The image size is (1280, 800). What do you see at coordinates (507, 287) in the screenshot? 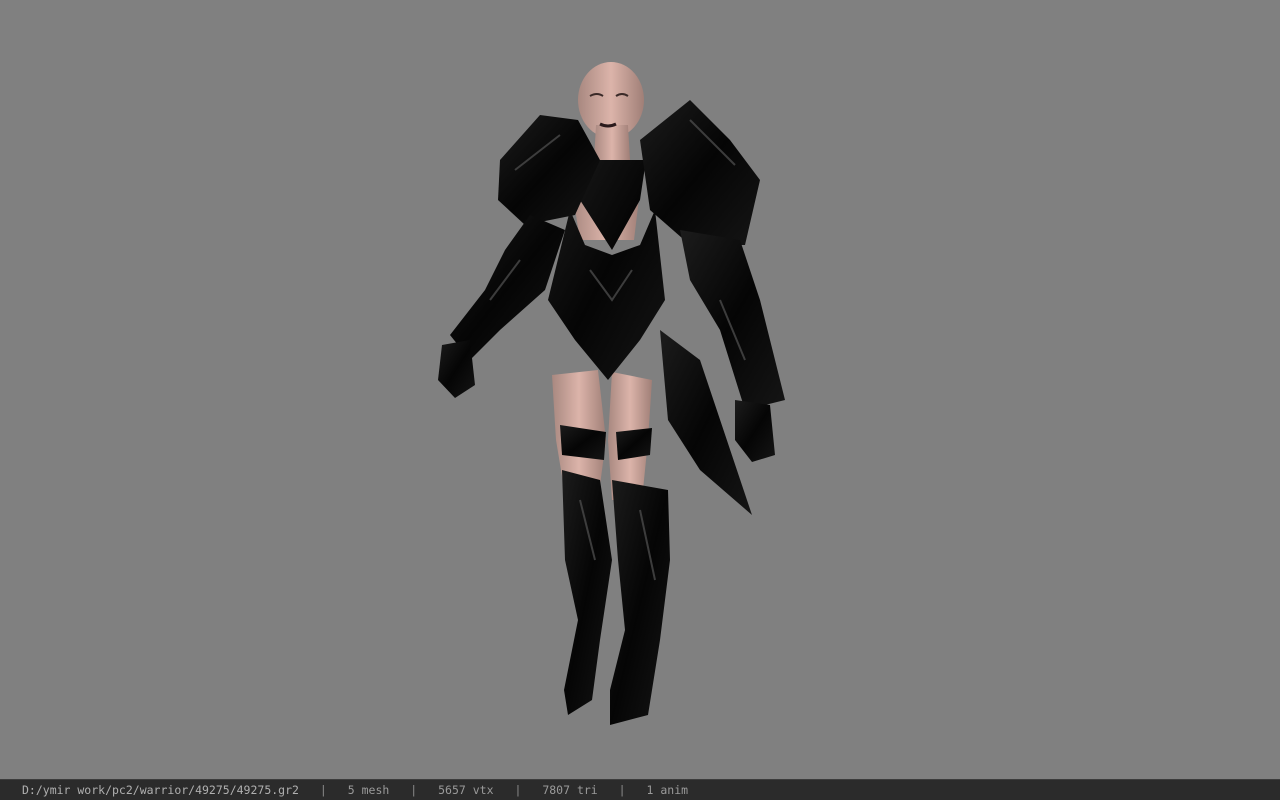
I see `left-arm` at bounding box center [507, 287].